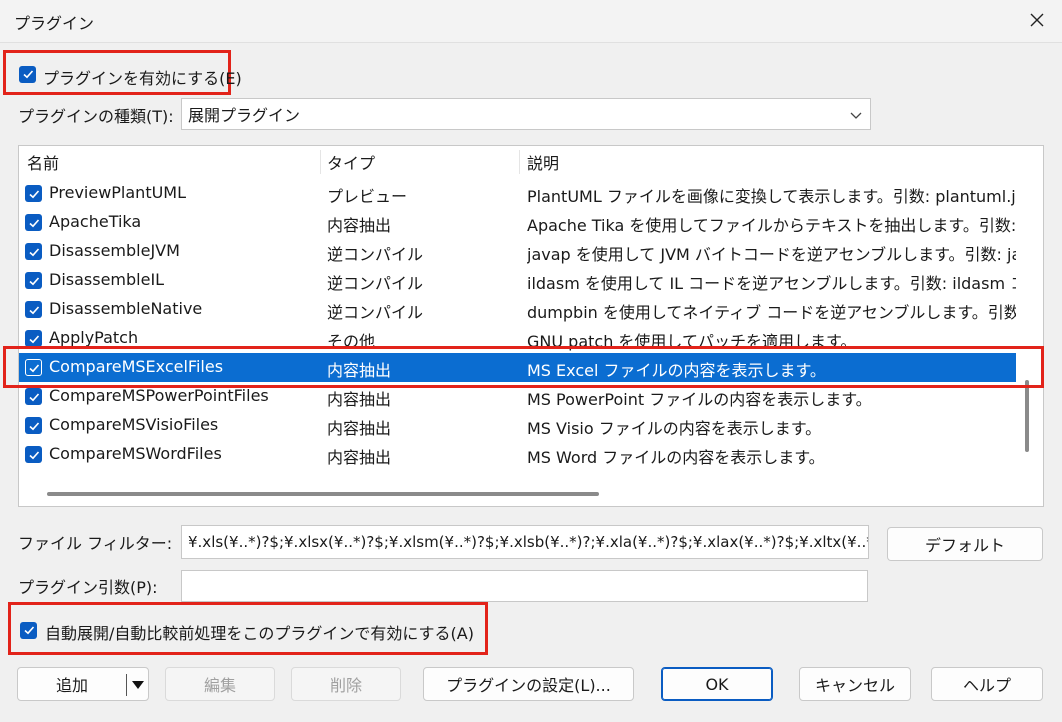 The width and height of the screenshot is (1062, 722). Describe the element at coordinates (771, 312) in the screenshot. I see `plugin-description: dumpbin を使用してネイティブ コードを逆アセンブルします。引数: dum` at that location.